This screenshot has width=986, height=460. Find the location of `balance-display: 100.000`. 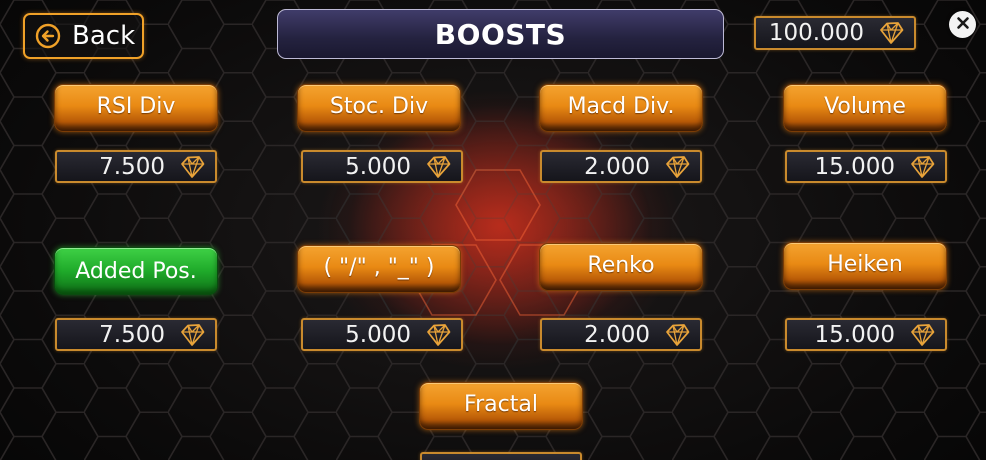

balance-display: 100.000 is located at coordinates (835, 33).